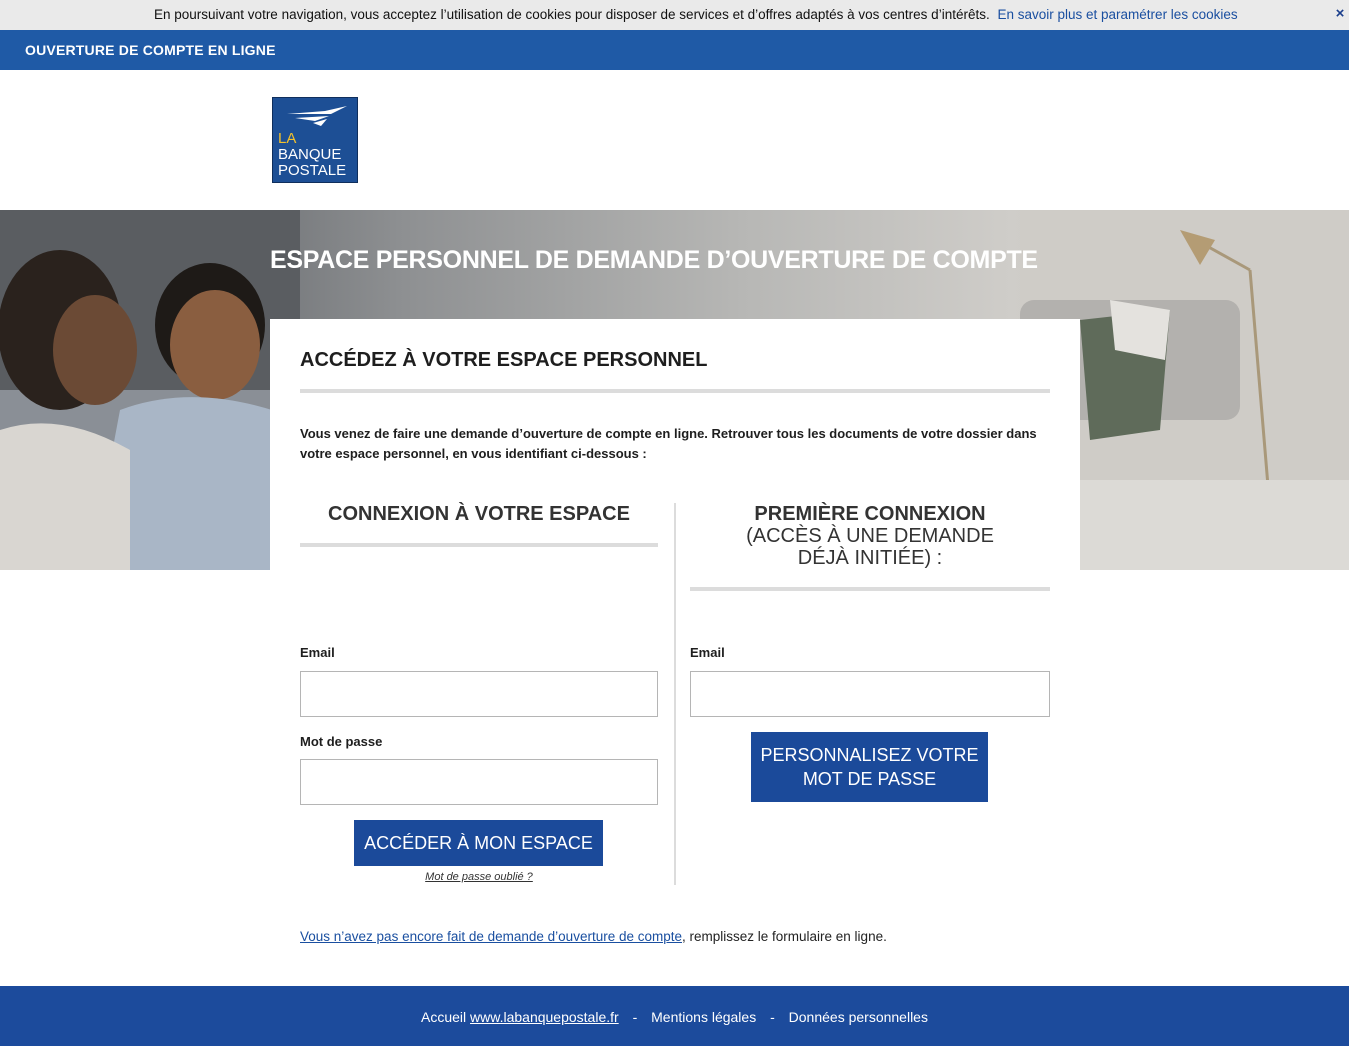  What do you see at coordinates (707, 652) in the screenshot?
I see `first-email-label: Email` at bounding box center [707, 652].